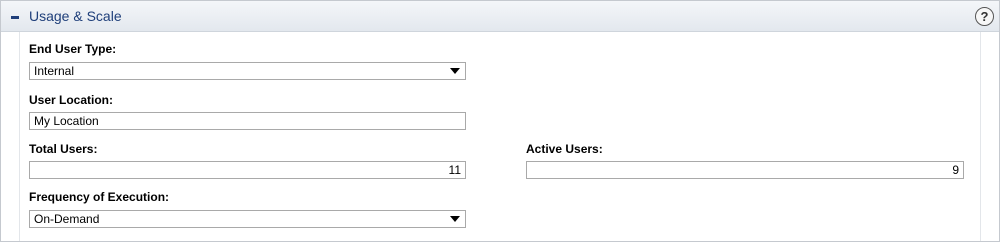 The image size is (1000, 242). I want to click on total-users-value: 11, so click(454, 170).